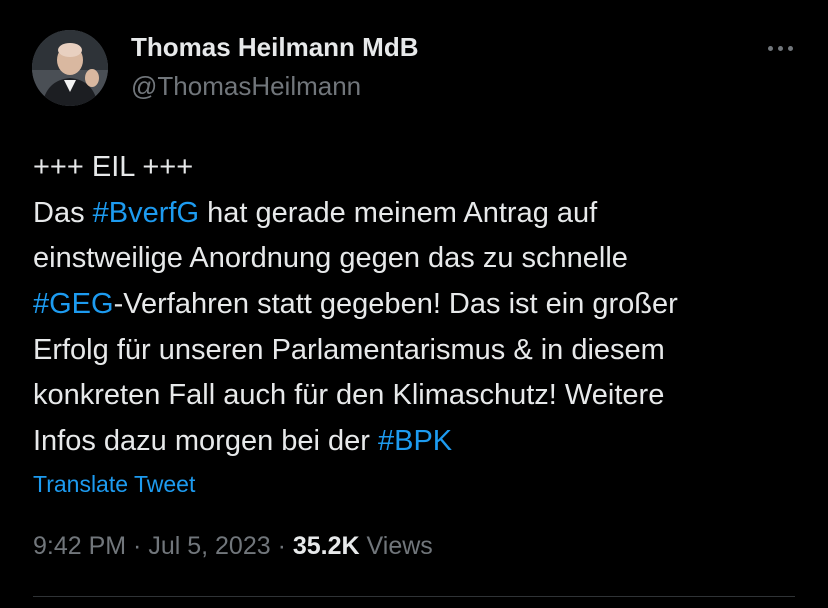 The height and width of the screenshot is (608, 828). I want to click on avatar, so click(70, 68).